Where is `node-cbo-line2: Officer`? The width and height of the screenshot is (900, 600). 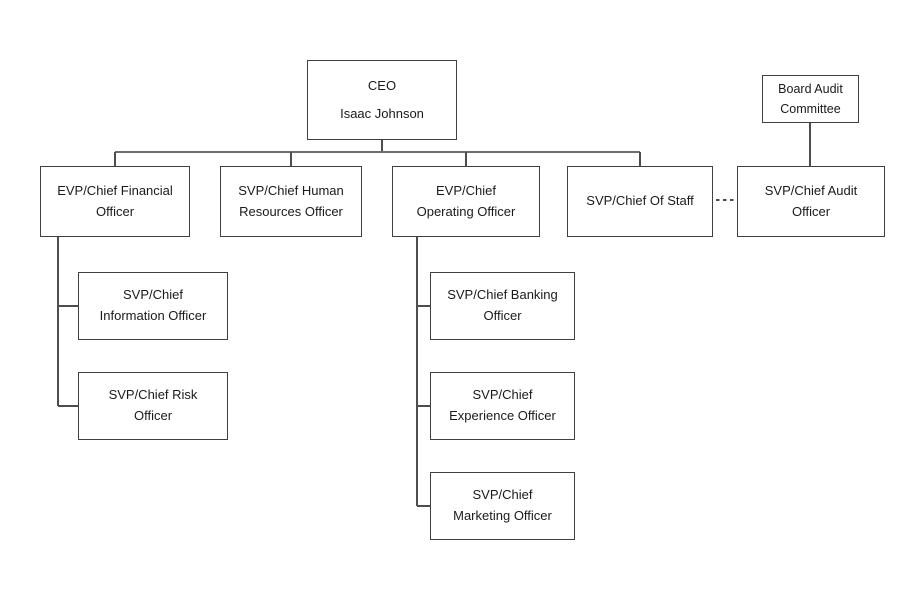
node-cbo-line2: Officer is located at coordinates (502, 315).